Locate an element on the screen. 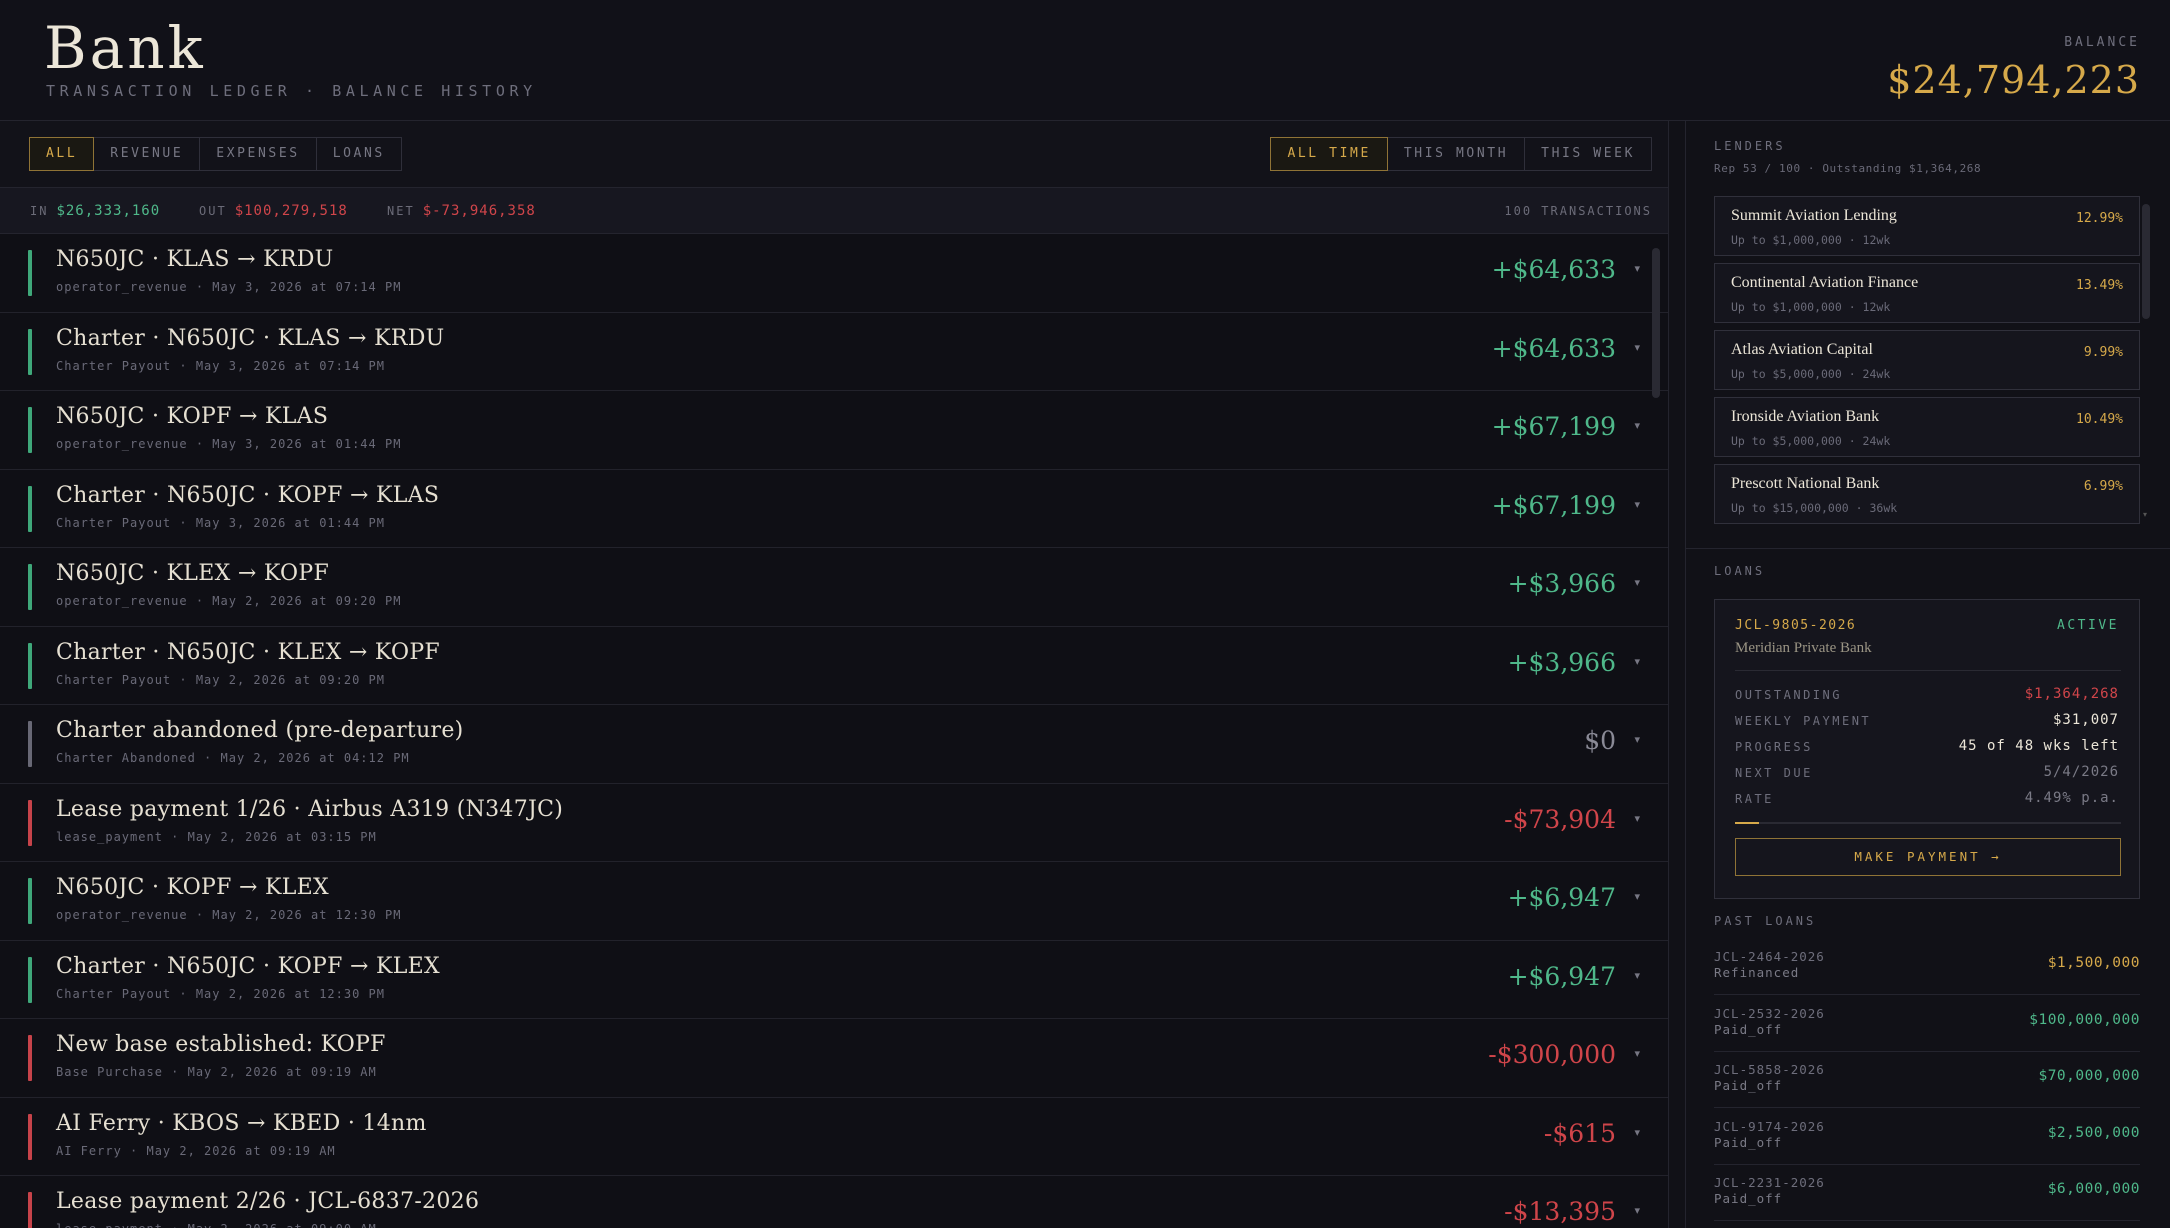 This screenshot has height=1228, width=2170. lenders-subtitle: Rep 53 / 100 · Outstanding $1,364,268 is located at coordinates (1848, 168).